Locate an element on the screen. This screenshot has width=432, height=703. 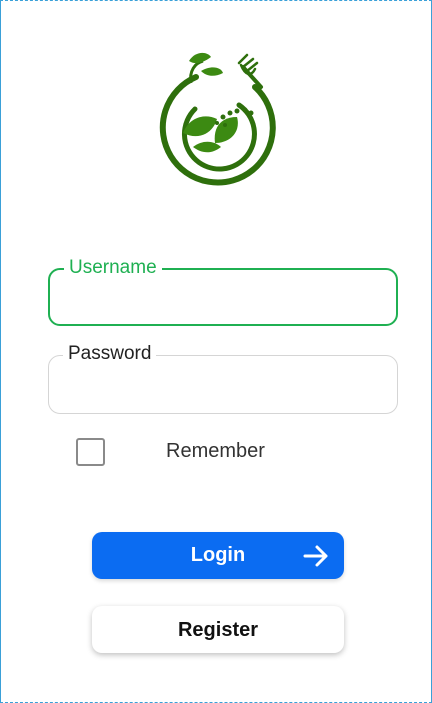
register-button-label: Register is located at coordinates (218, 630).